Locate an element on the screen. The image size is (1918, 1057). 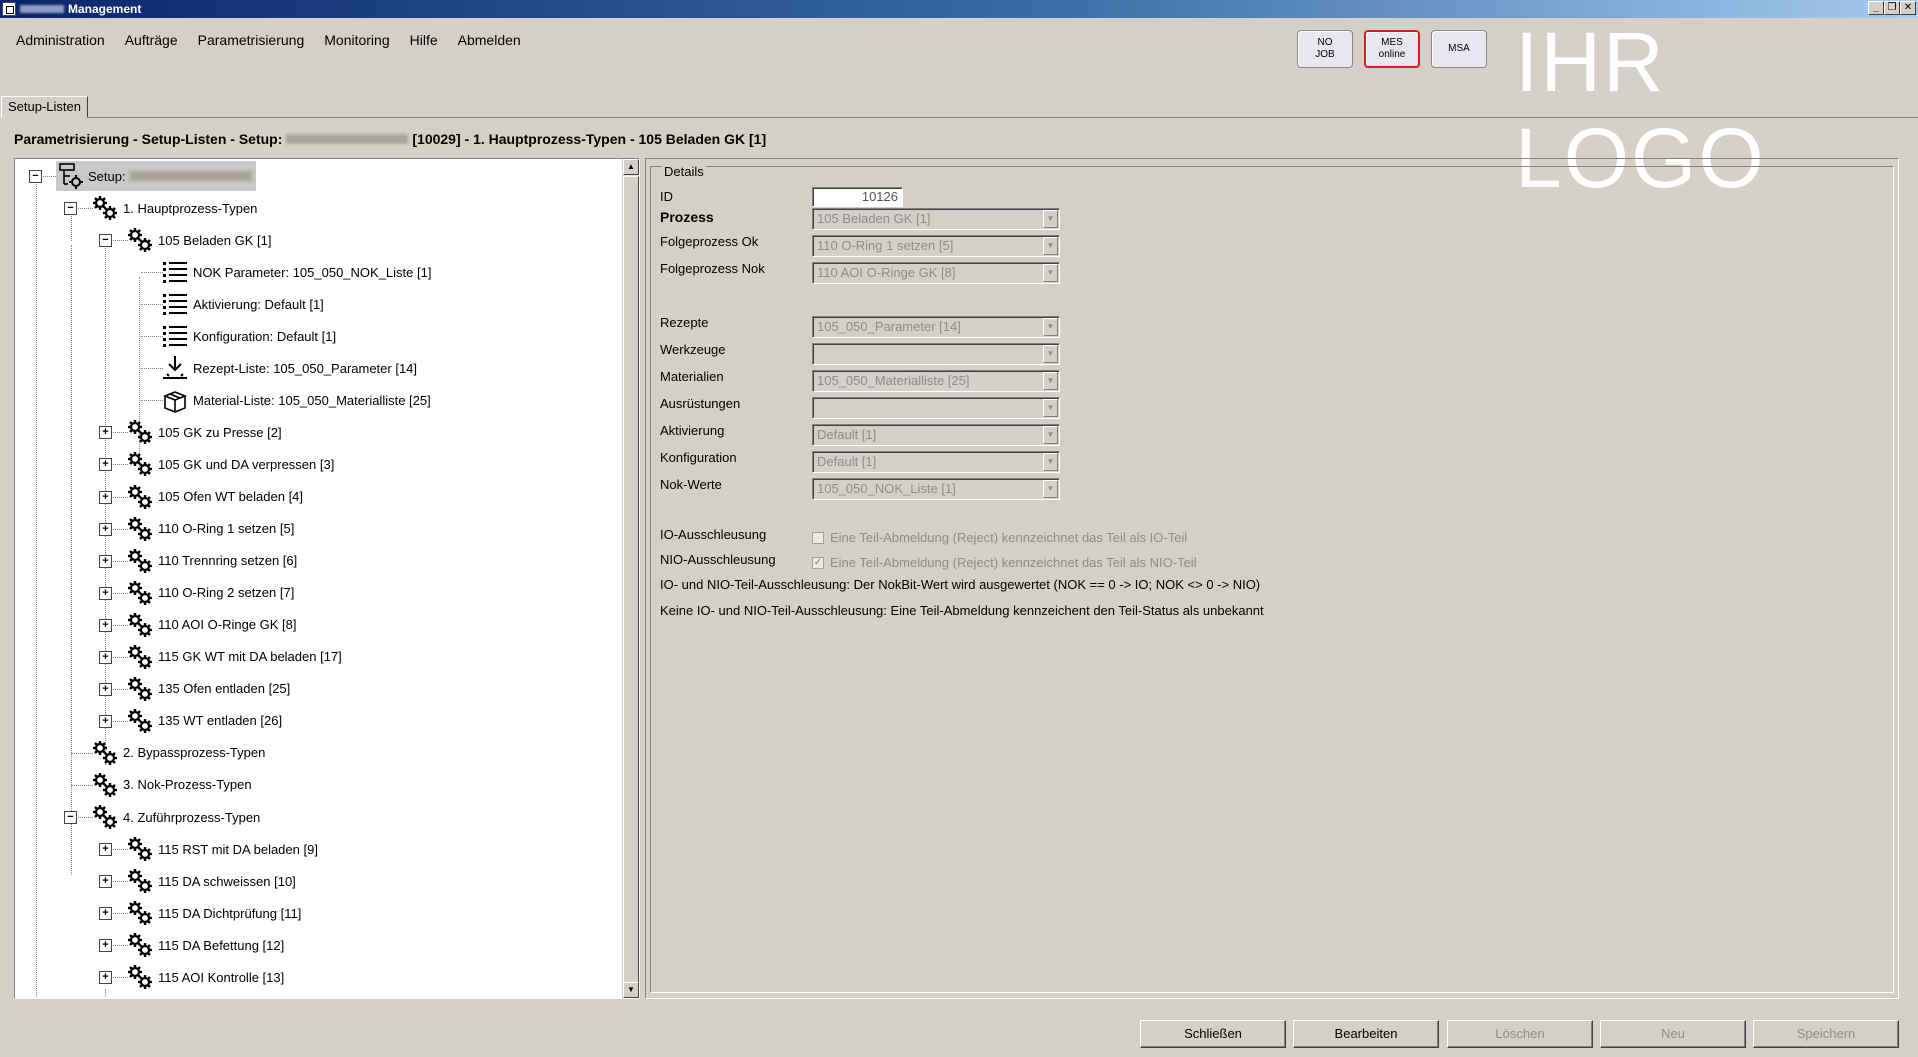
tree-node-label: Rezept-Liste: 105_050_Parameter [14] is located at coordinates (305, 368).